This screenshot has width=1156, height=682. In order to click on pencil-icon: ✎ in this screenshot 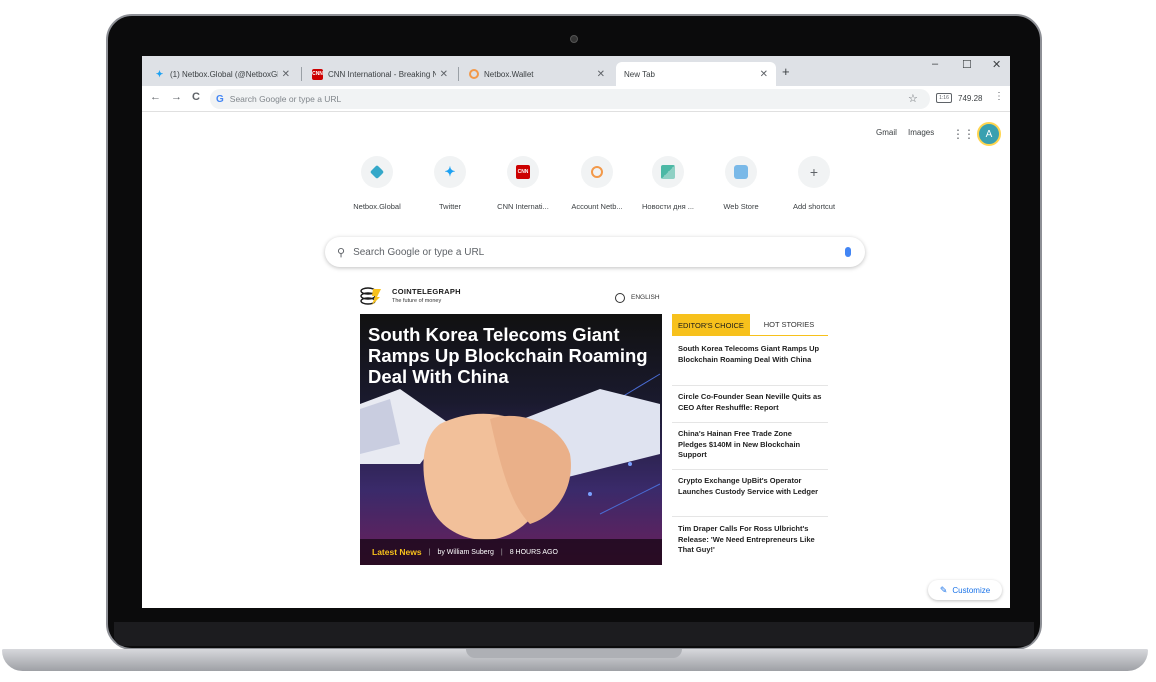, I will do `click(943, 589)`.